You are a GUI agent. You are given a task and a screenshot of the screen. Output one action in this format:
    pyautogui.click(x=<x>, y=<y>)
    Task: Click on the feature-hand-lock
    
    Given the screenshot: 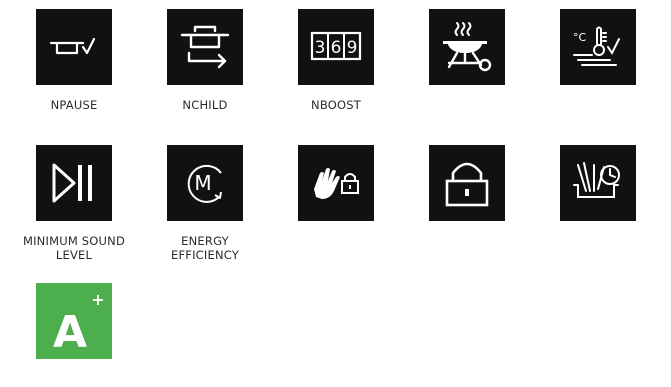 What is the action you would take?
    pyautogui.click(x=336, y=189)
    